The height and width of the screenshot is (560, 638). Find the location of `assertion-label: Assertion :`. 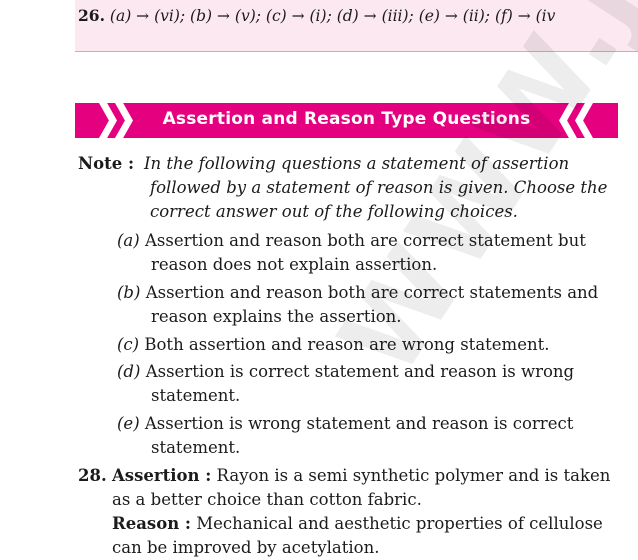

assertion-label: Assertion : is located at coordinates (162, 475).